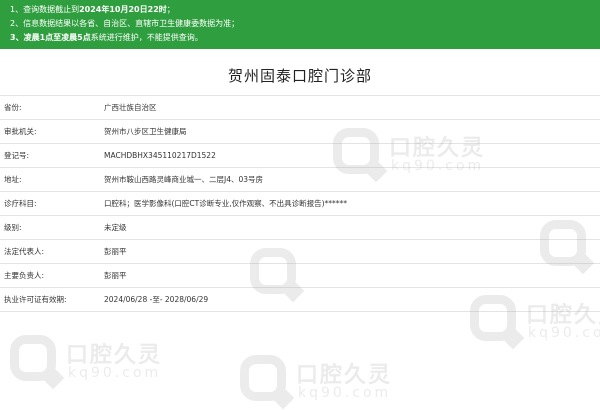 This screenshot has width=600, height=410. Describe the element at coordinates (145, 131) in the screenshot. I see `row-value: 贺州市八步区卫生健康局` at that location.